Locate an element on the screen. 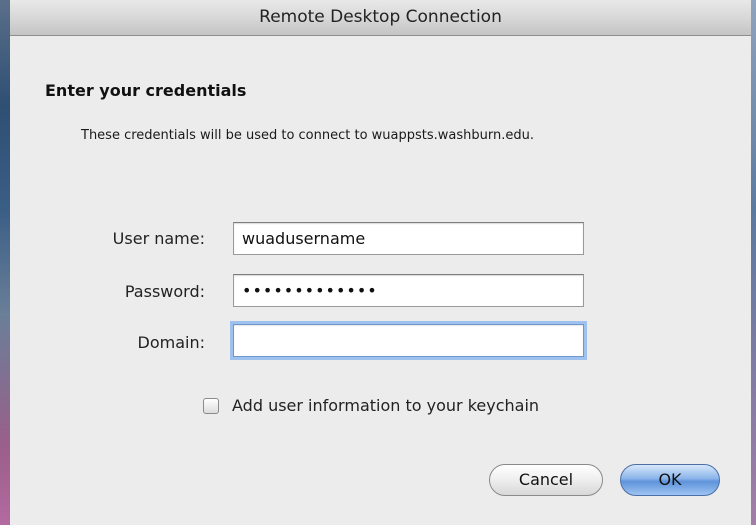 This screenshot has height=525, width=756. keychain-checkbox-label: Add user information to your keychain is located at coordinates (385, 405).